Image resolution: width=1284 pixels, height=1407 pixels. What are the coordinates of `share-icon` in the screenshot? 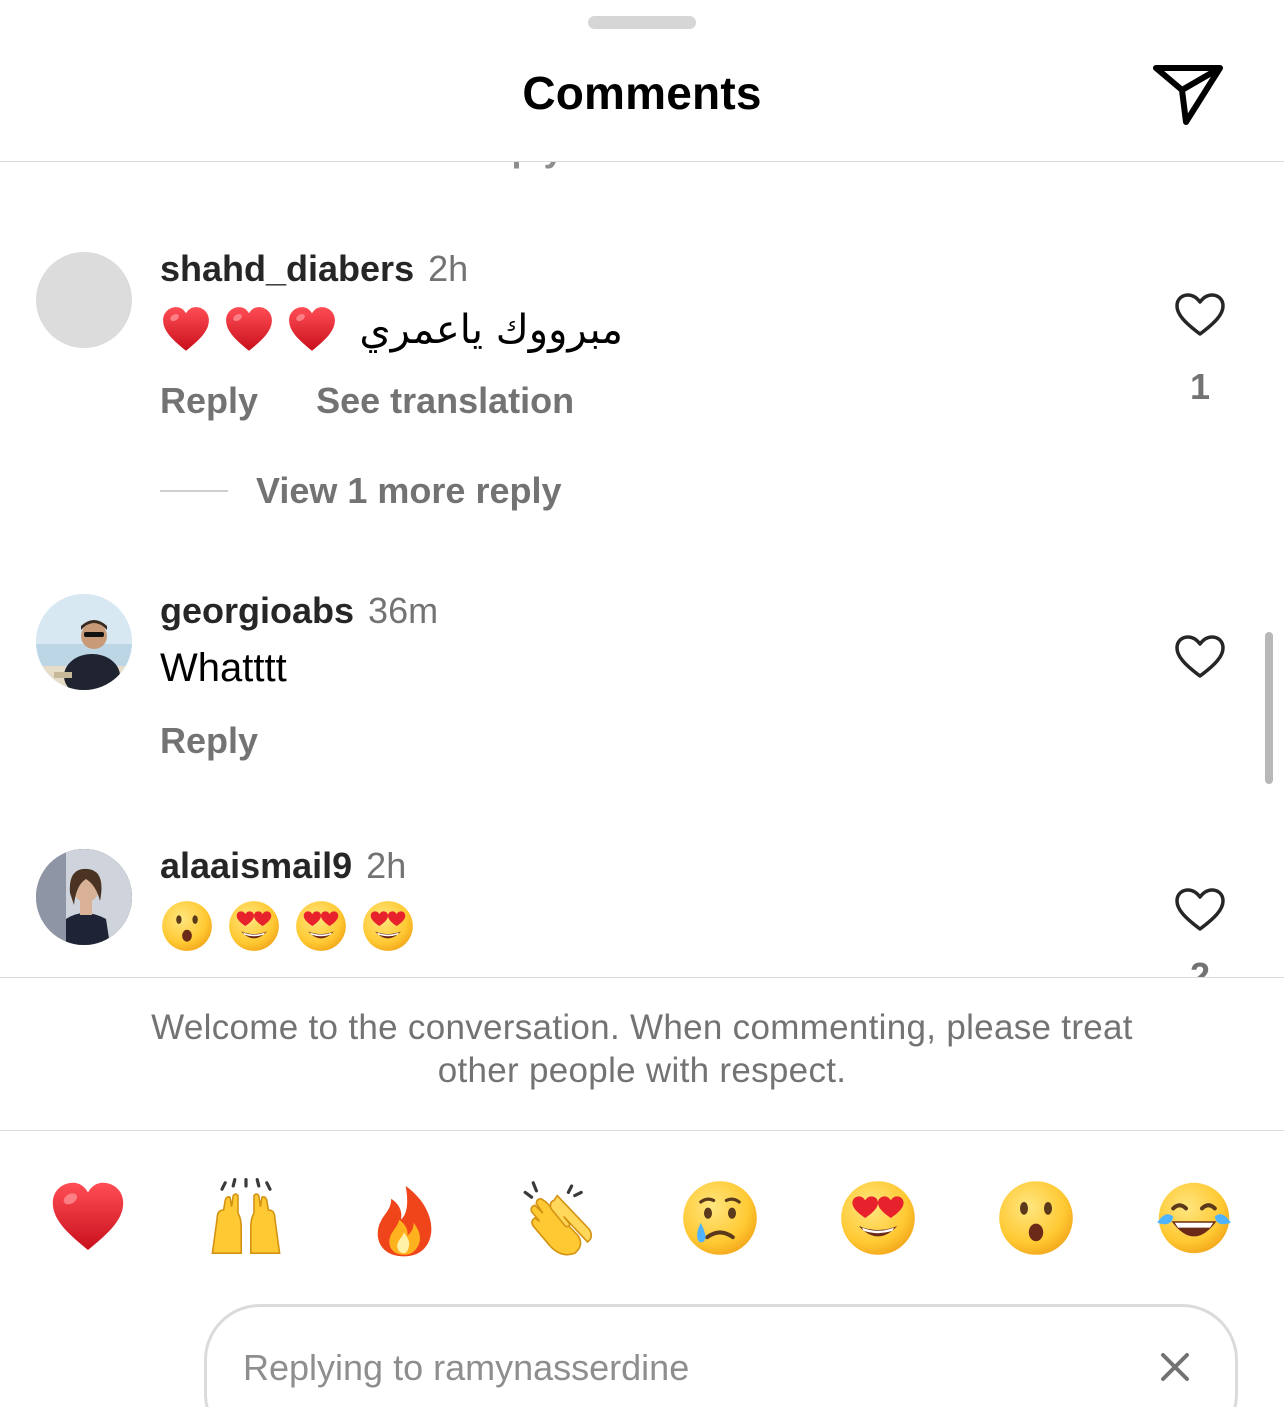 It's located at (1188, 94).